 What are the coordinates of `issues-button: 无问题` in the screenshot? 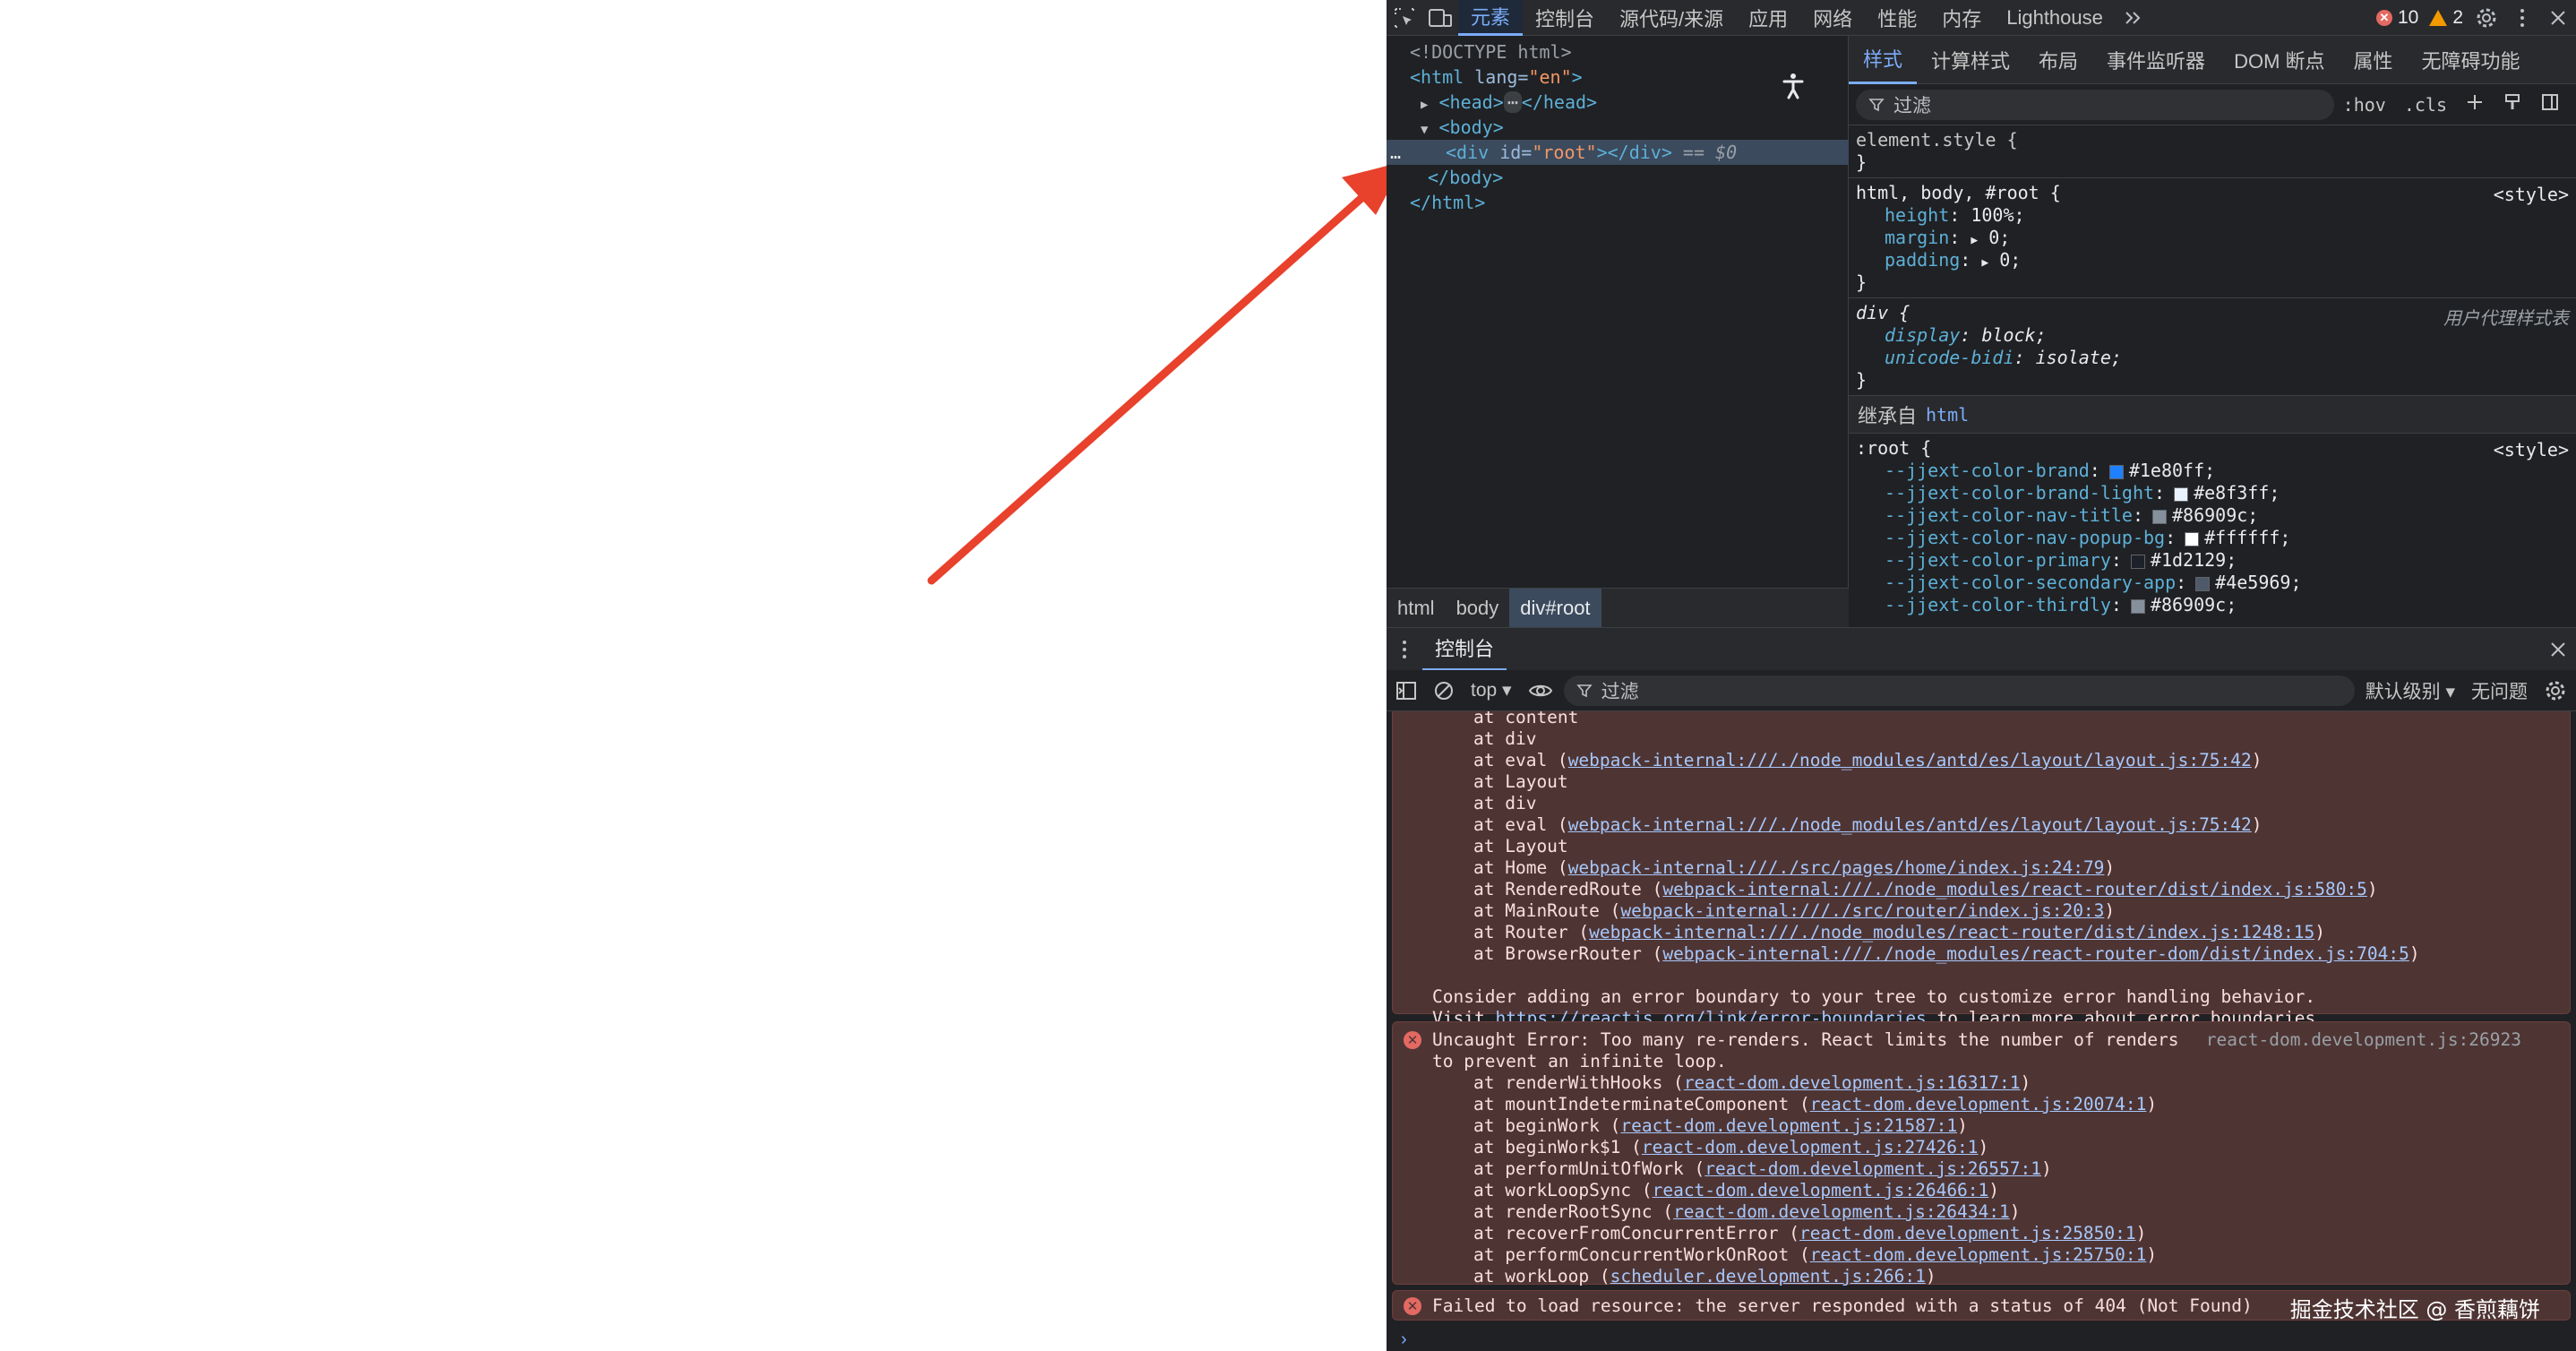 It's located at (2499, 691).